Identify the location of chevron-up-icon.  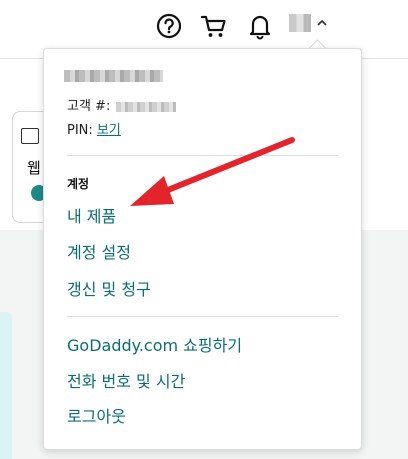
(322, 23).